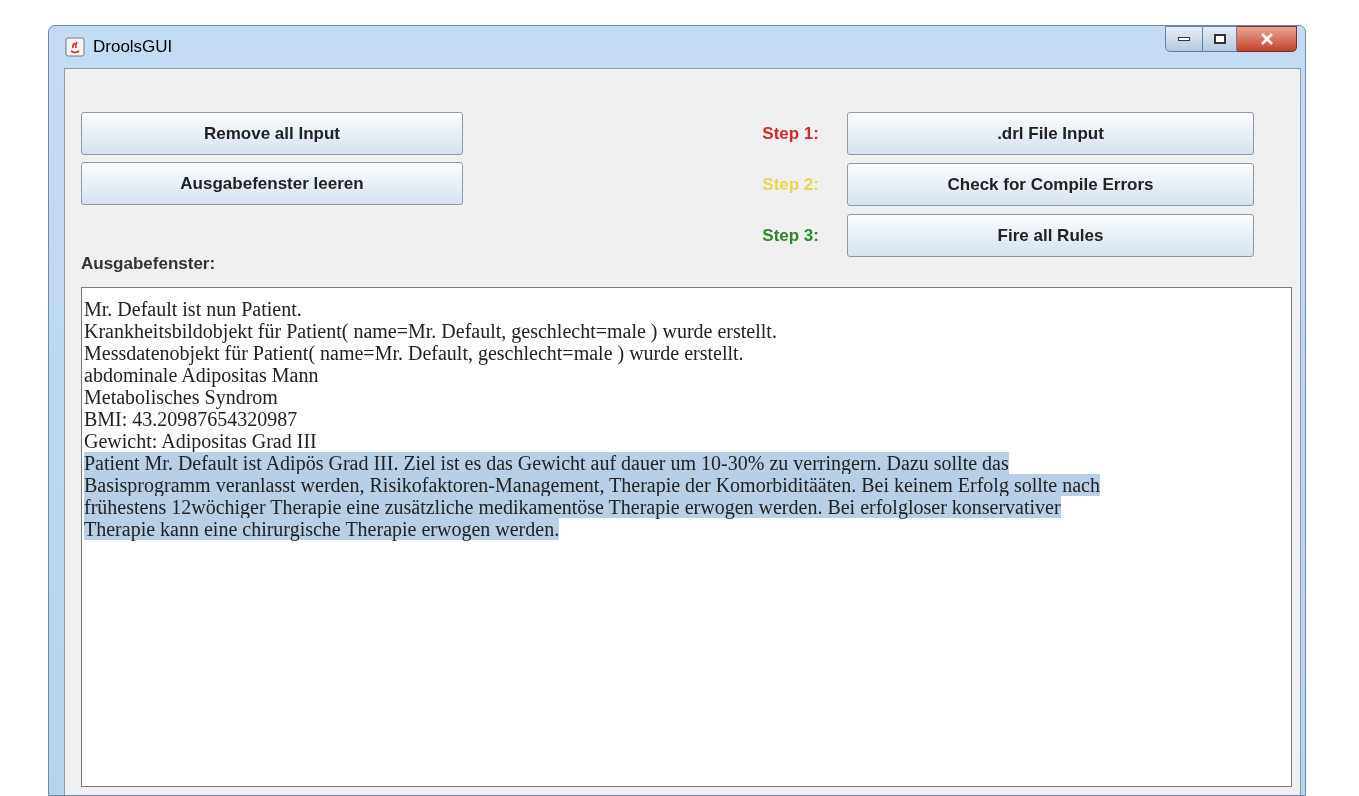 This screenshot has height=796, width=1359. I want to click on close-button, so click(1267, 39).